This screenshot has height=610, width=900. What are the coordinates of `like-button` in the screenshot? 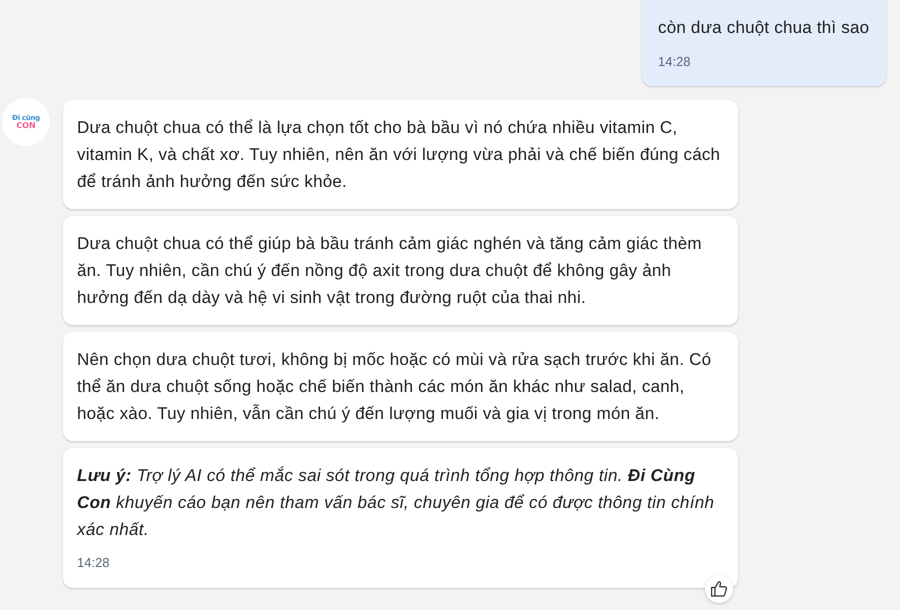 It's located at (719, 589).